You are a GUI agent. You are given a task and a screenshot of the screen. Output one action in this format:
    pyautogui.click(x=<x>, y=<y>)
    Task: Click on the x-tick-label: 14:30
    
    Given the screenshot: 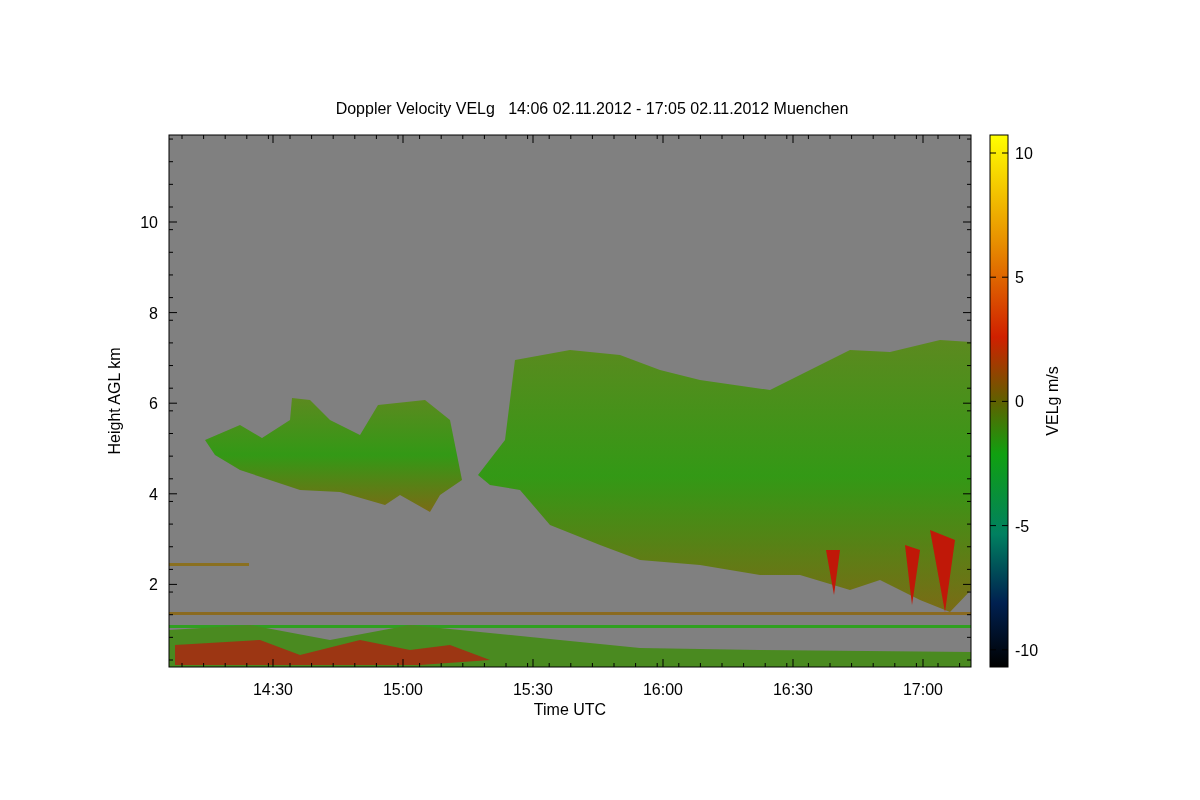 What is the action you would take?
    pyautogui.click(x=273, y=689)
    